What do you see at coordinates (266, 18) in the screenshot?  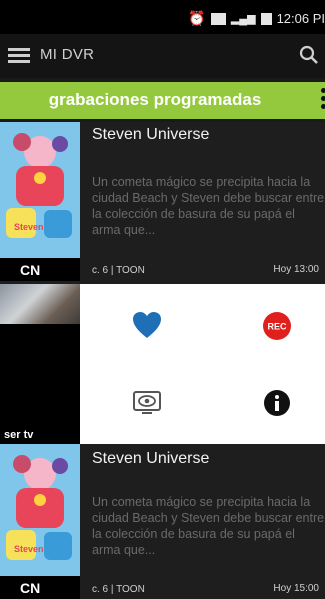 I see `battery-icon` at bounding box center [266, 18].